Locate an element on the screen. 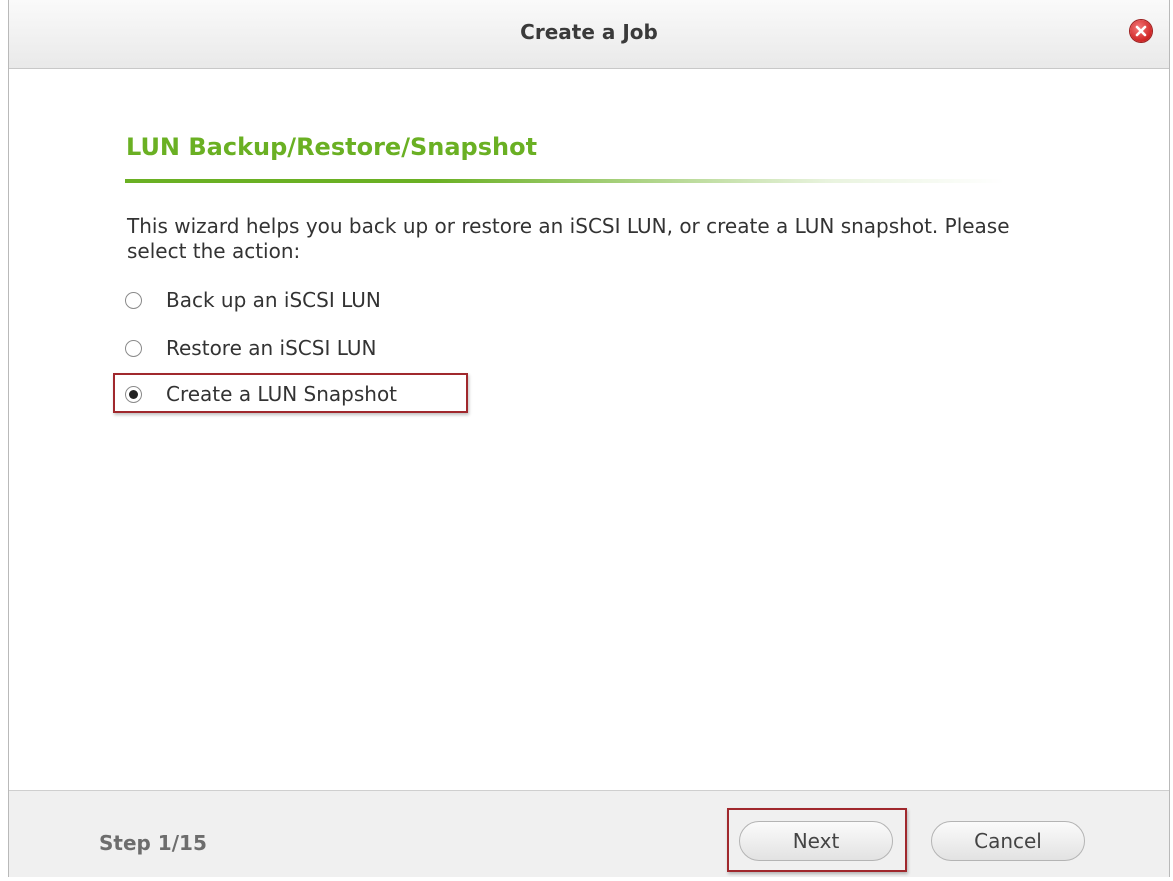 The width and height of the screenshot is (1173, 881). dialog-title: Create a Job is located at coordinates (589, 32).